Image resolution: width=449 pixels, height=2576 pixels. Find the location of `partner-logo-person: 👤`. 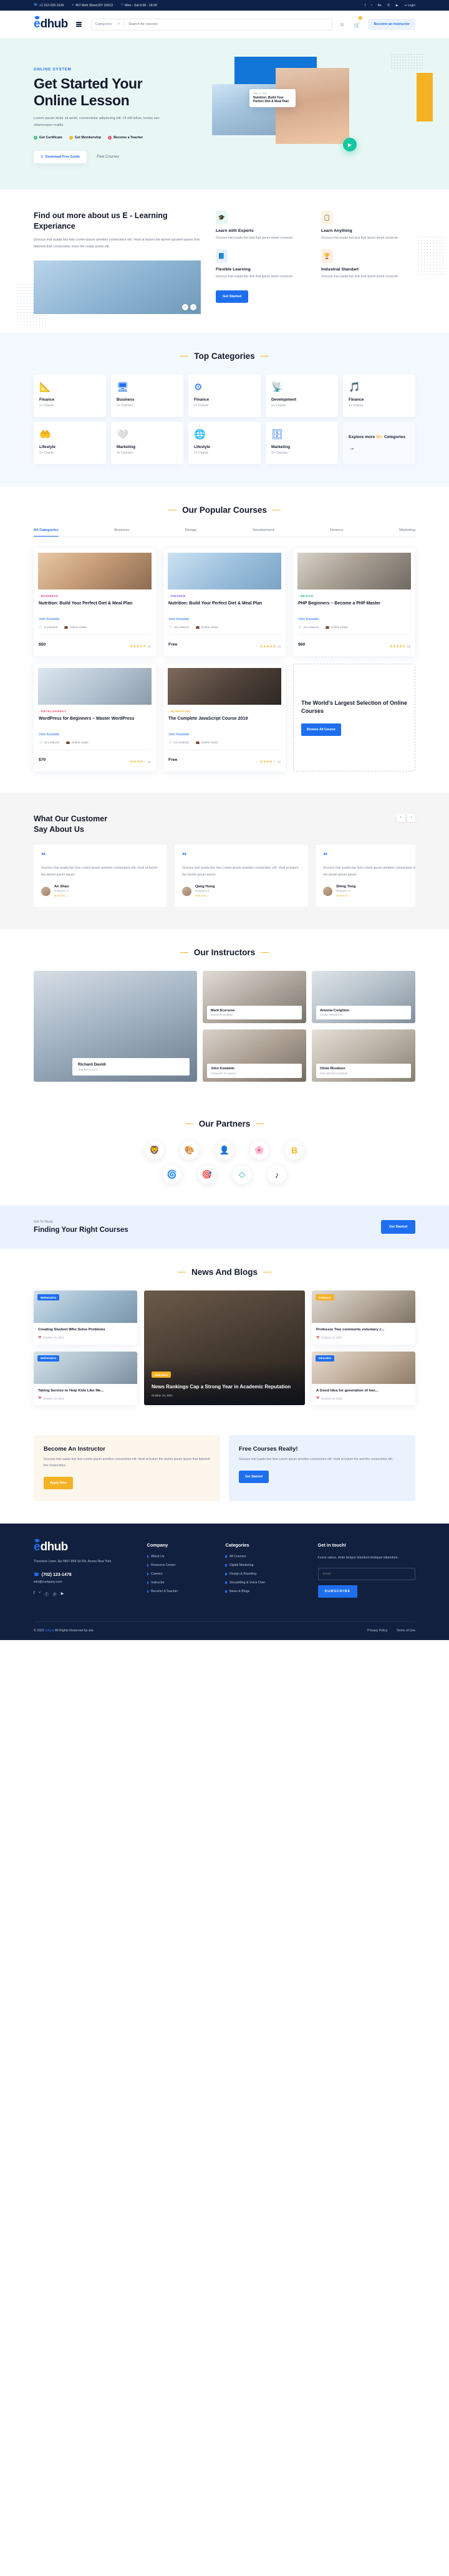

partner-logo-person: 👤 is located at coordinates (224, 1151).